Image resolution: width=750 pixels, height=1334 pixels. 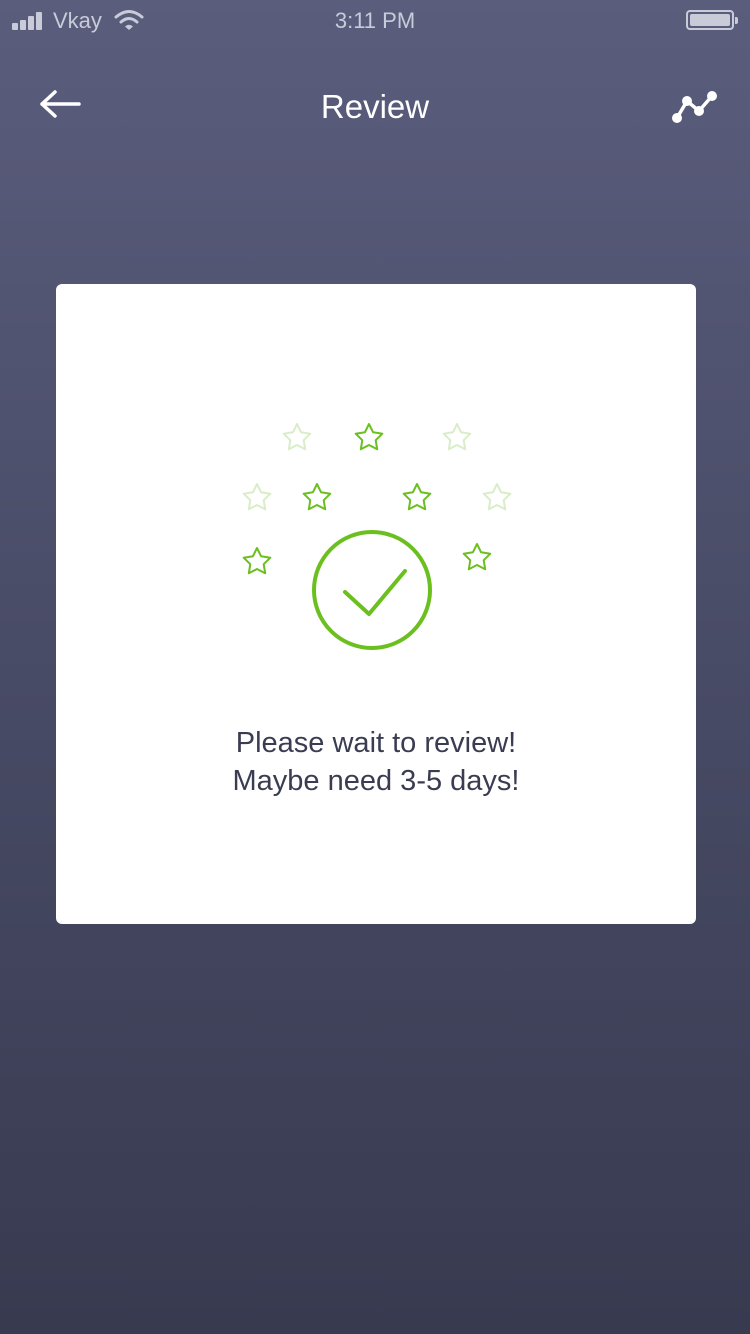 I want to click on status-bar: Vkay 3:11 PM, so click(x=375, y=21).